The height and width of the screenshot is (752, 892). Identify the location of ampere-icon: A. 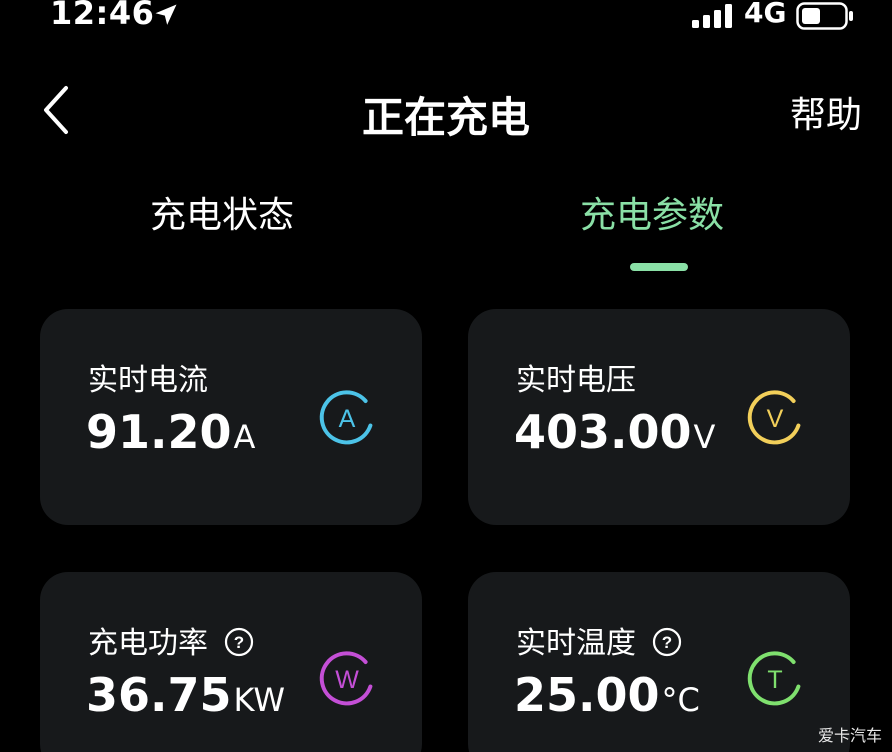
(346, 417).